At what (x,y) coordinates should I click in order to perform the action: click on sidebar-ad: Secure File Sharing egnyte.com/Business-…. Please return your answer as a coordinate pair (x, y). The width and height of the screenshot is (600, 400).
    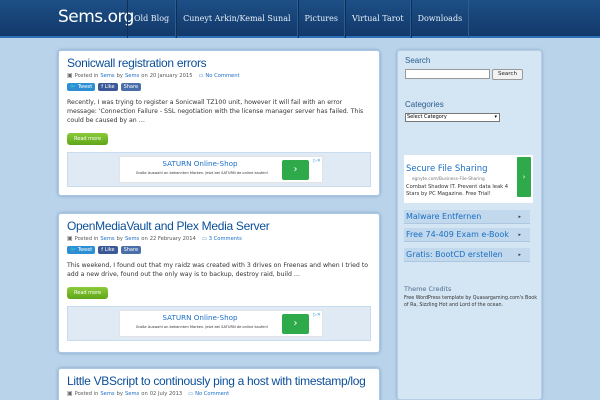
    Looking at the image, I should click on (468, 179).